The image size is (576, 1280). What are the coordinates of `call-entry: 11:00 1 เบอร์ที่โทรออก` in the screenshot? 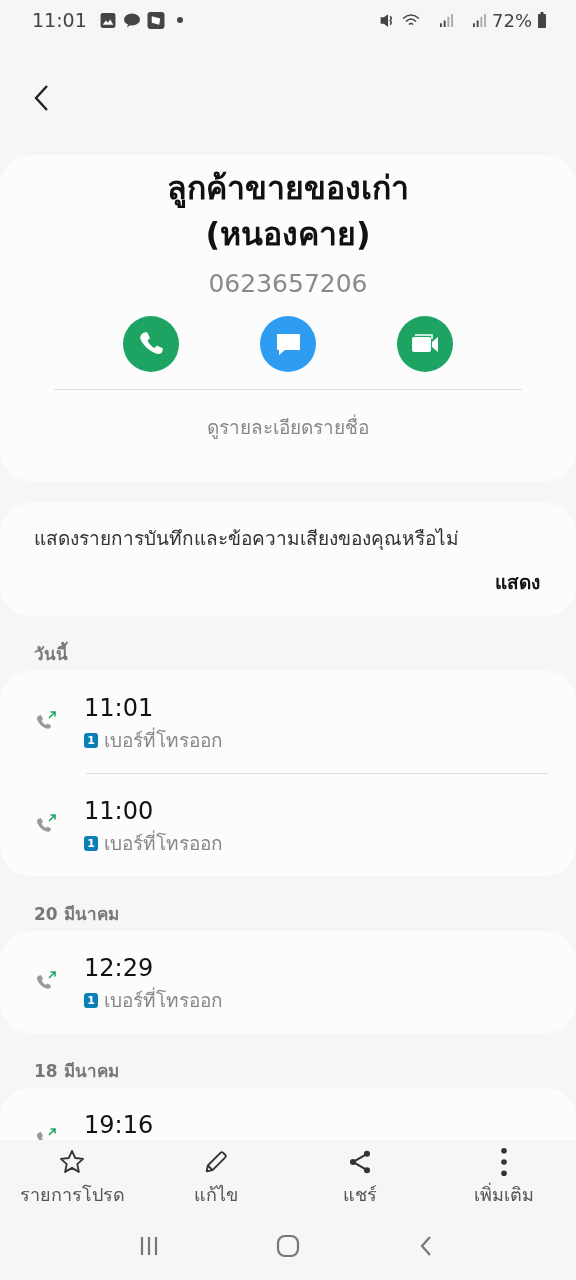 It's located at (291, 825).